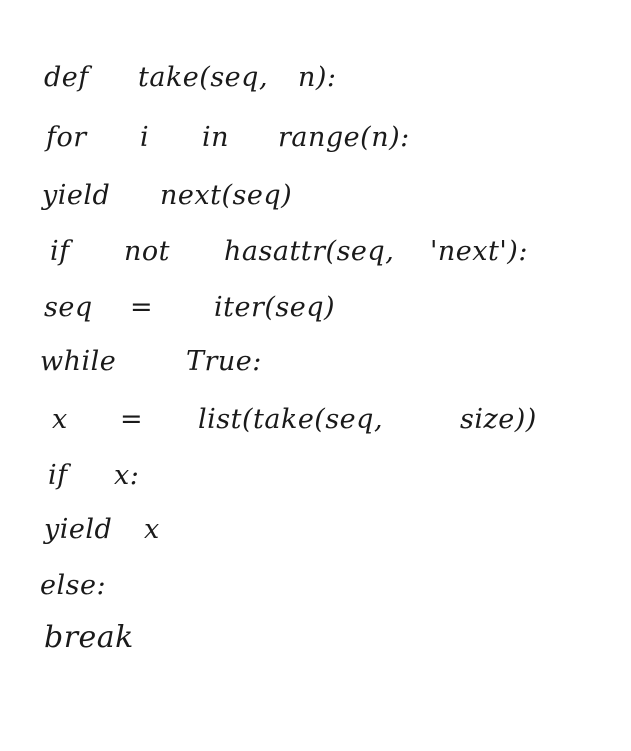 The width and height of the screenshot is (631, 751). Describe the element at coordinates (78, 361) in the screenshot. I see `code-token: while` at that location.